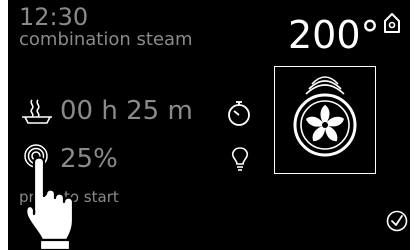 This screenshot has height=250, width=418. Describe the element at coordinates (37, 111) in the screenshot. I see `steam-tray-icon` at that location.